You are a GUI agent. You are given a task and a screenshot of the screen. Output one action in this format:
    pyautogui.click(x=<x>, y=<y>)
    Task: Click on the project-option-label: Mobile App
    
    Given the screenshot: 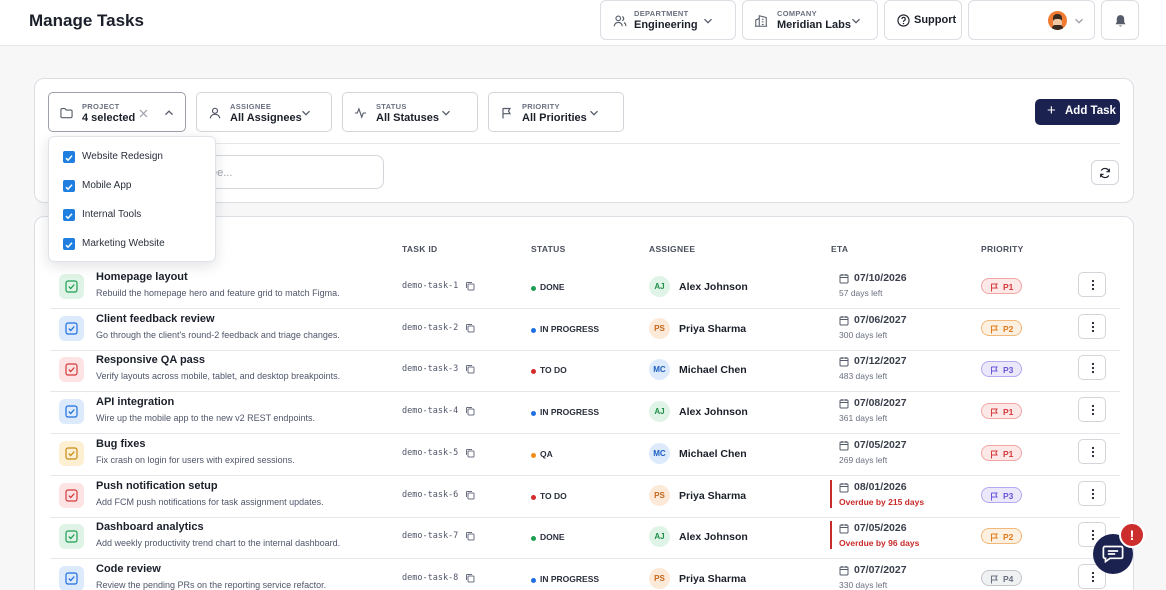 What is the action you would take?
    pyautogui.click(x=107, y=185)
    